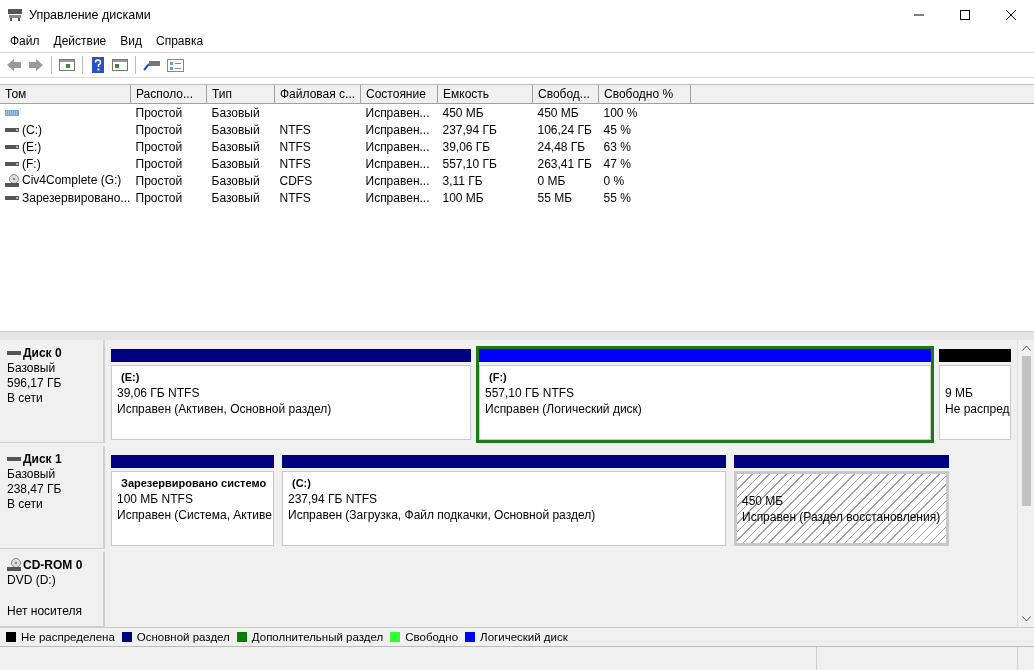 This screenshot has width=1034, height=670. Describe the element at coordinates (466, 146) in the screenshot. I see `table-cell-text: 39,06 ГБ` at that location.